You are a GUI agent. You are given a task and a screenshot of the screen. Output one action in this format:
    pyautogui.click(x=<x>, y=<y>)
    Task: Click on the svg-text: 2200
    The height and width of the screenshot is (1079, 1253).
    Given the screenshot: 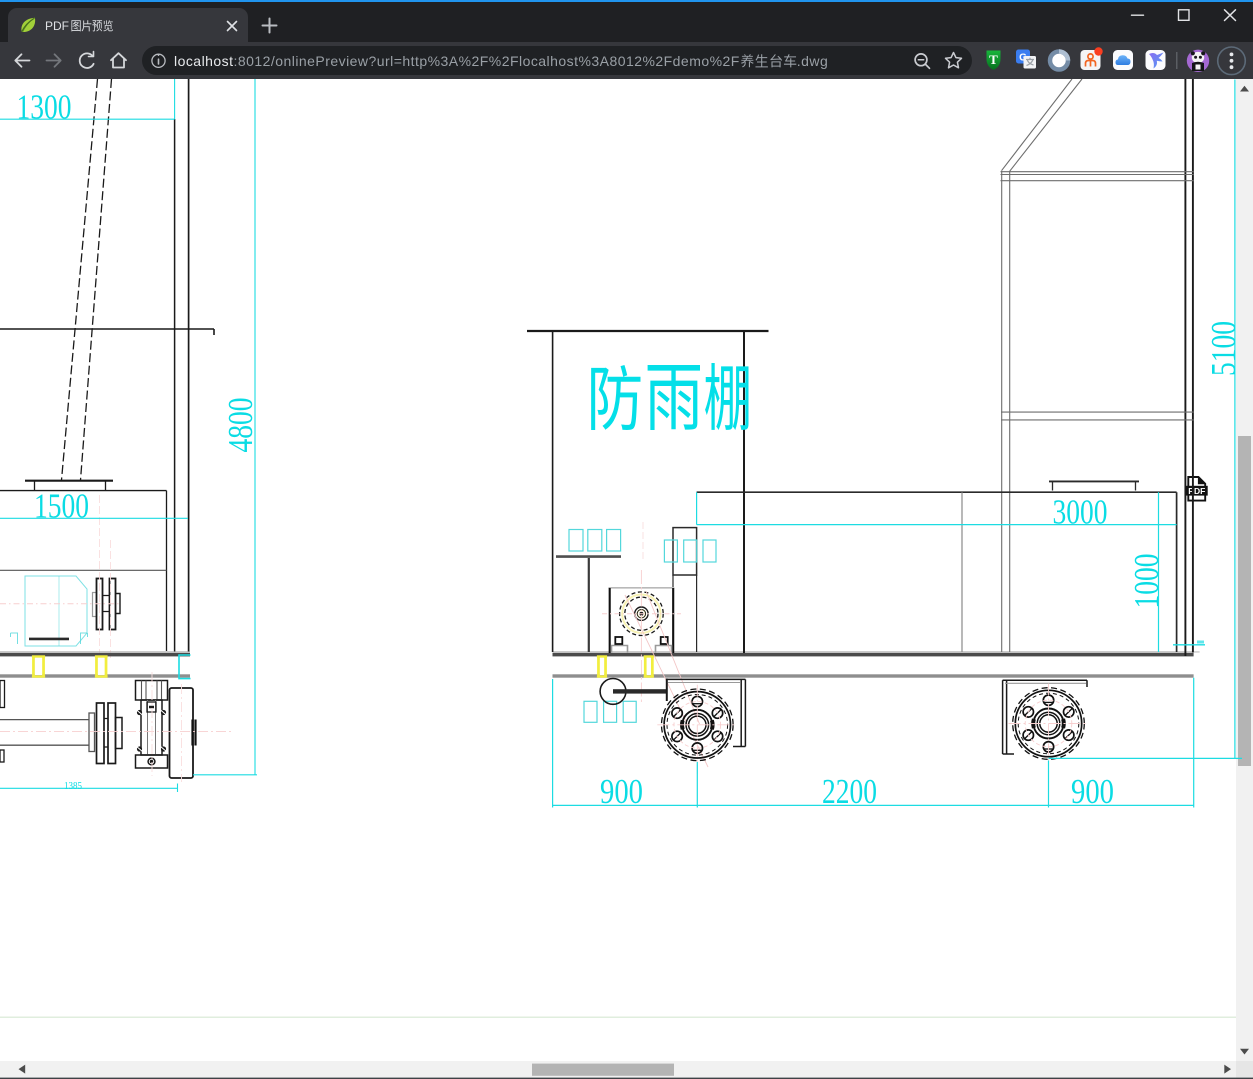 What is the action you would take?
    pyautogui.click(x=849, y=791)
    